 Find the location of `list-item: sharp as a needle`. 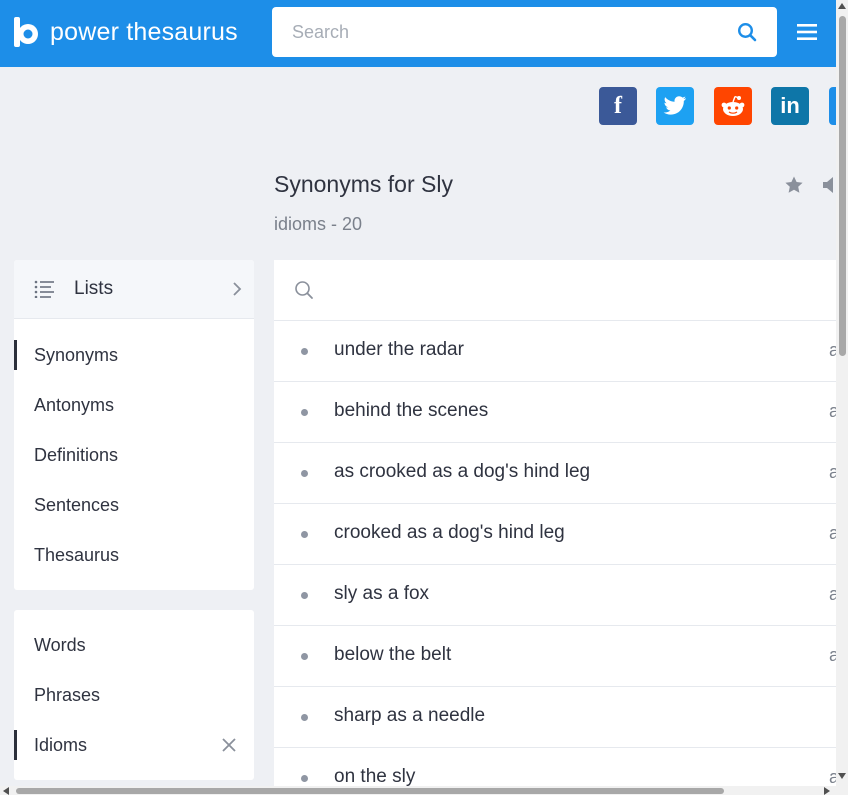

list-item: sharp as a needle is located at coordinates (555, 717).